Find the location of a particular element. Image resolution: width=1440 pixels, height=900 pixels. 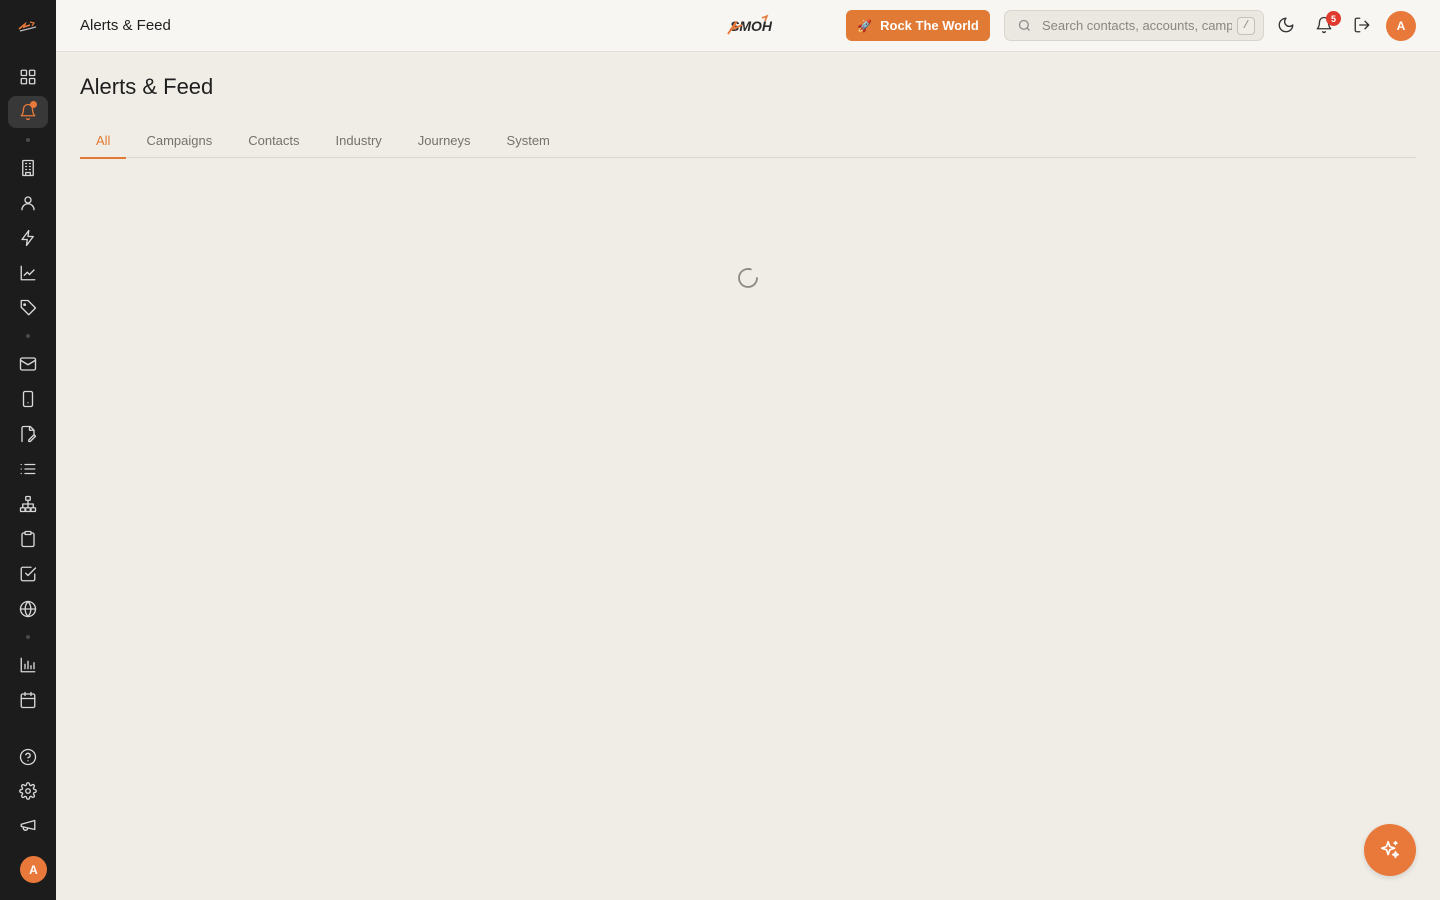

bolt-icon is located at coordinates (27, 238).